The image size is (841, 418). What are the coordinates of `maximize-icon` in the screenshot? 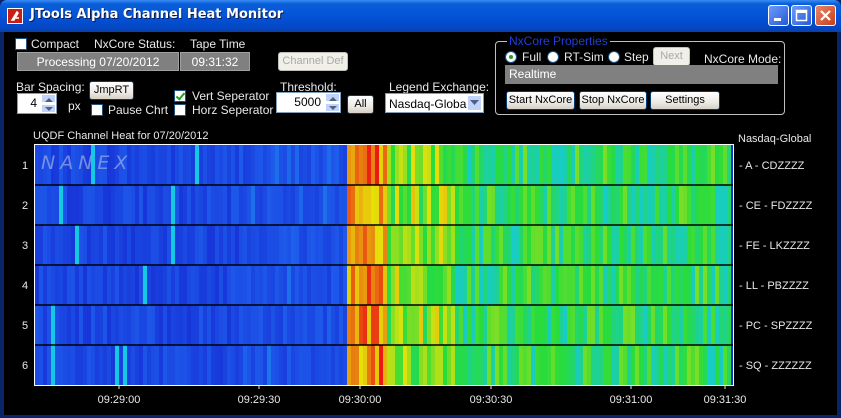 It's located at (801, 15).